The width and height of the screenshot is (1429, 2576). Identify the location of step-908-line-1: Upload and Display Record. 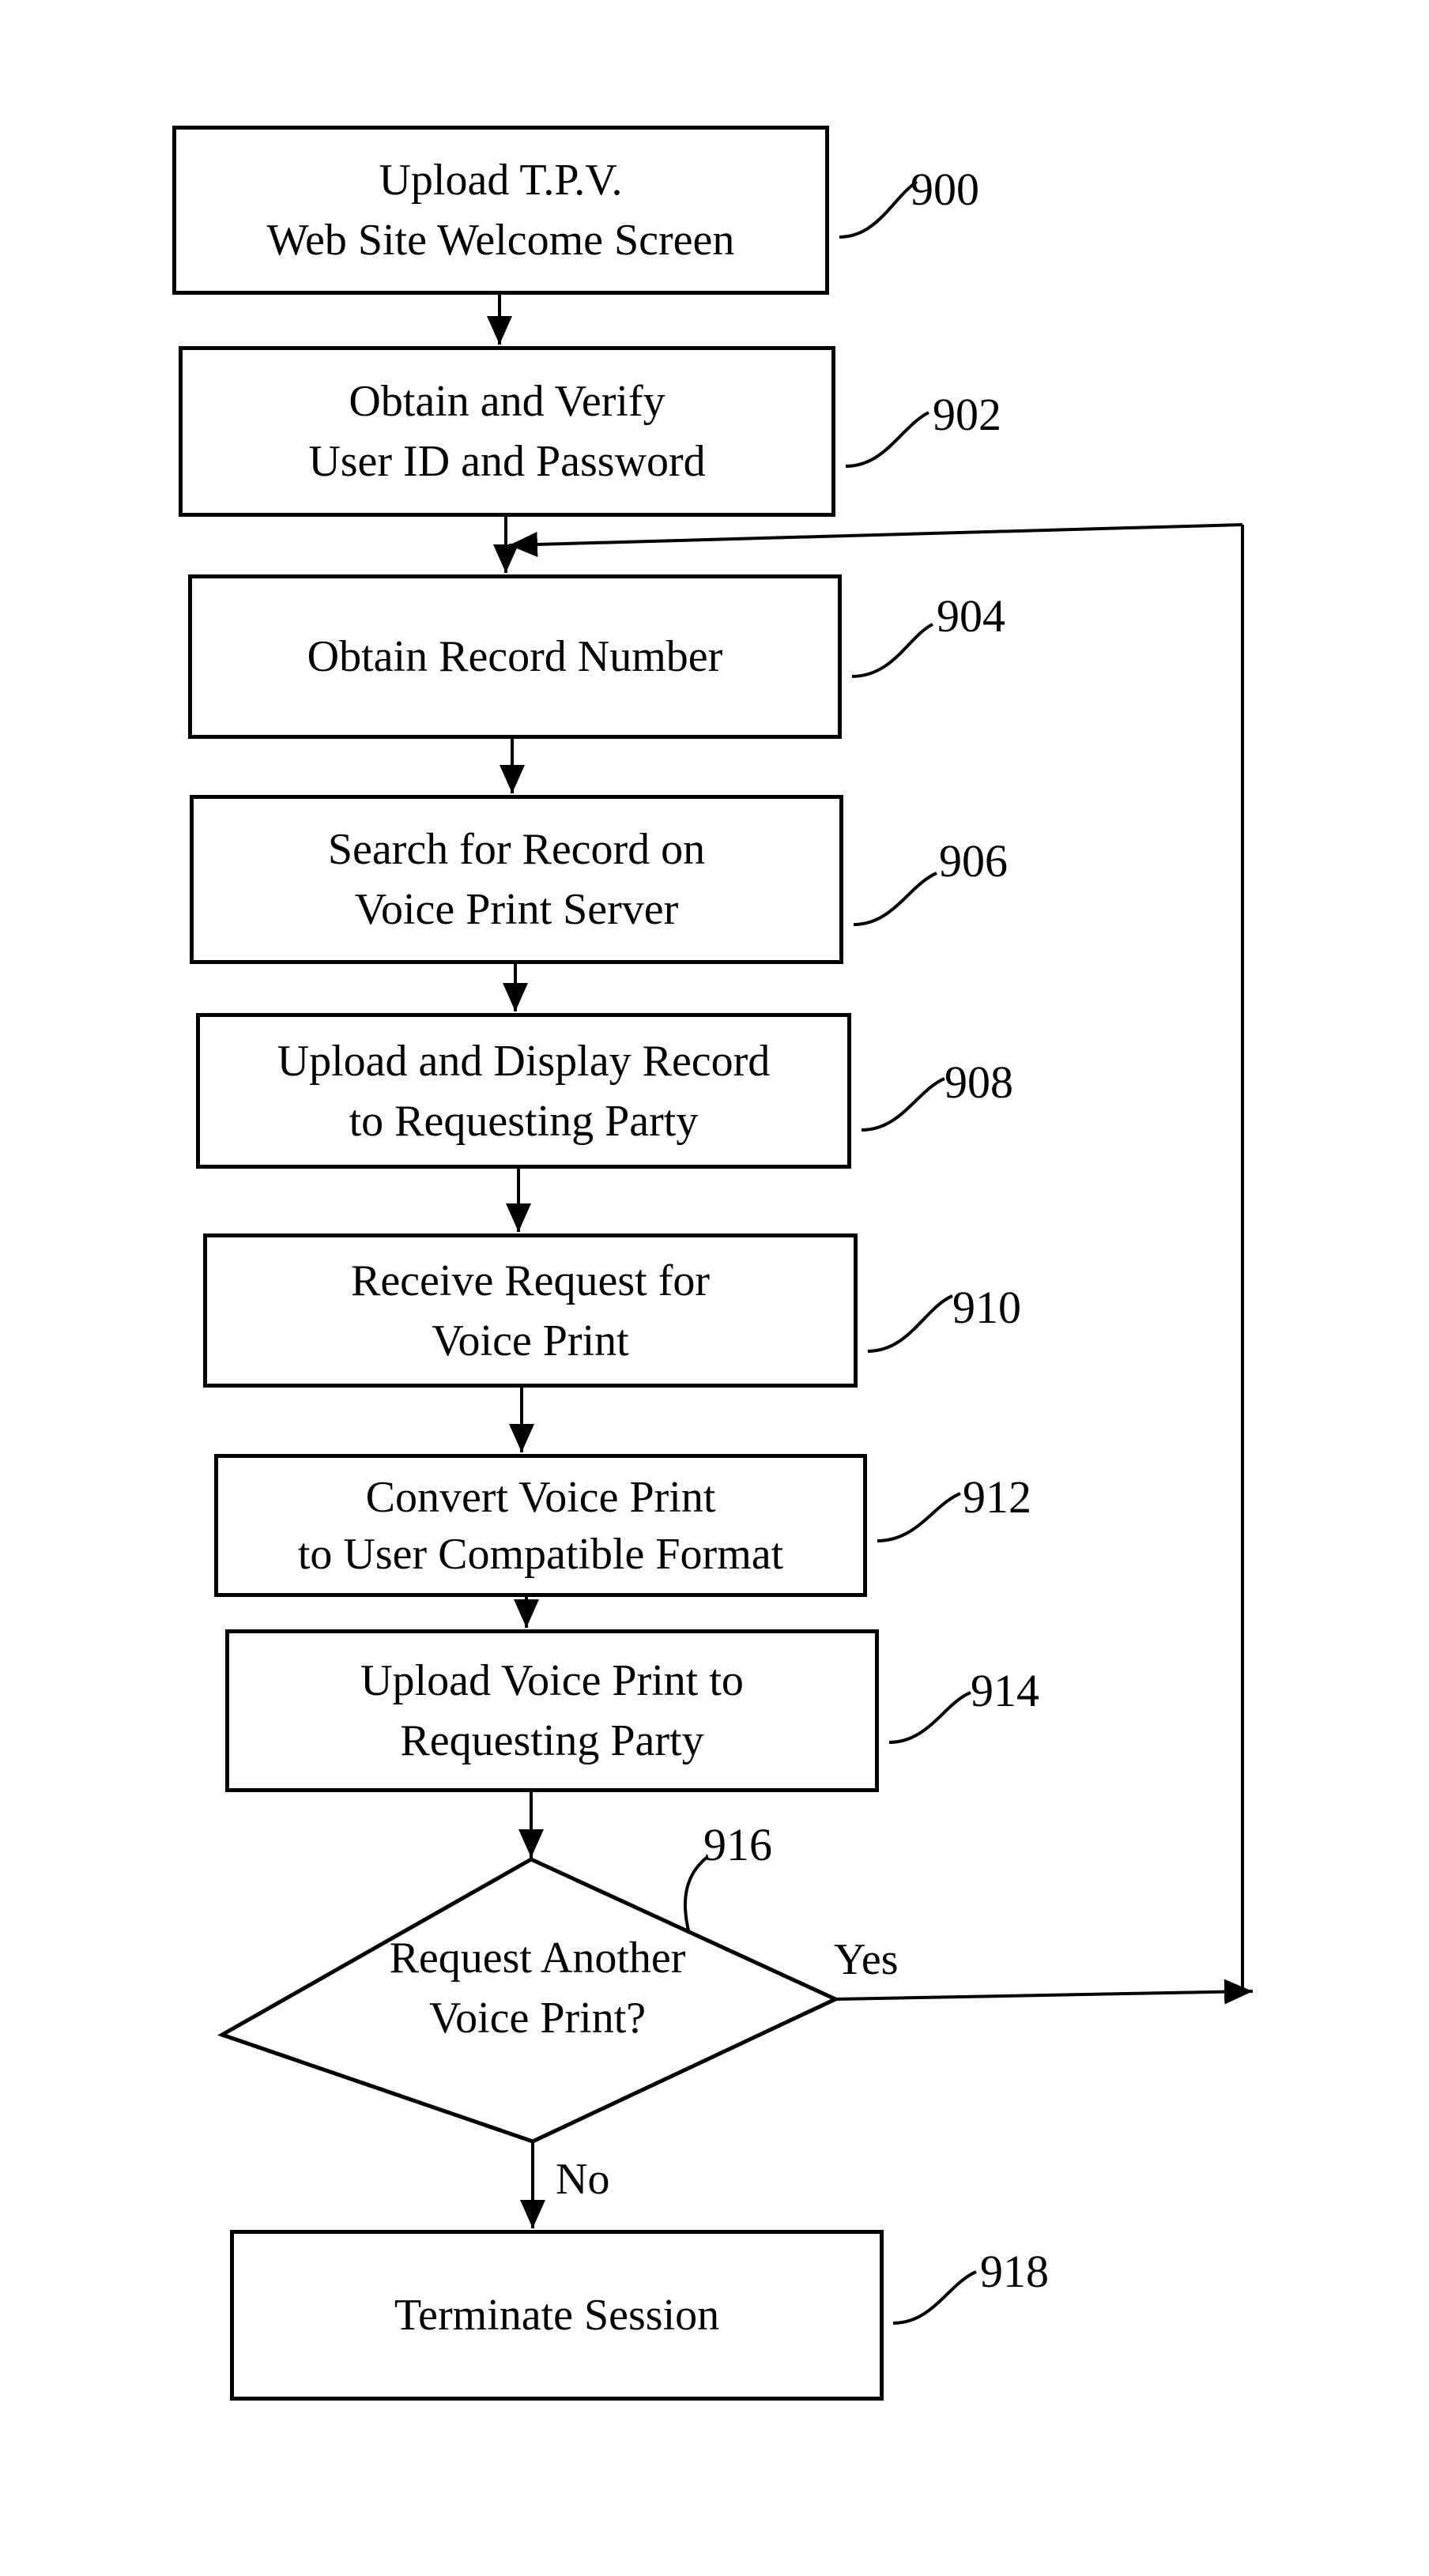
(524, 1061).